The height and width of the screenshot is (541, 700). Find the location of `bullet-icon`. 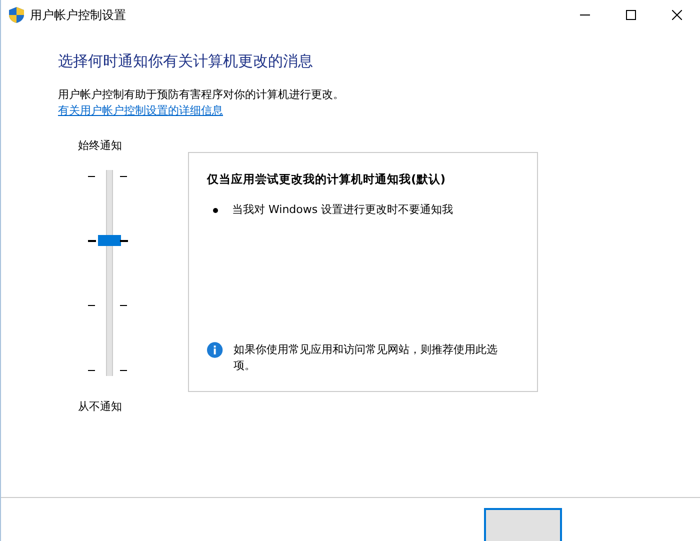

bullet-icon is located at coordinates (215, 210).